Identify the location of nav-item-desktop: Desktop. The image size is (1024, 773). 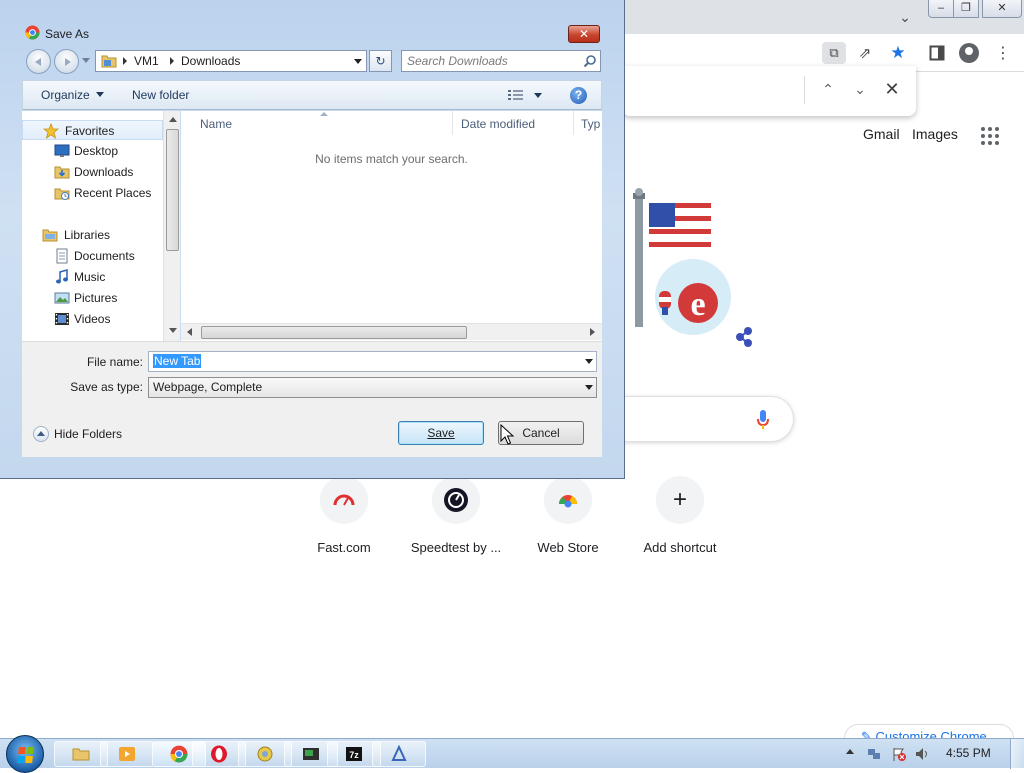
(92, 151).